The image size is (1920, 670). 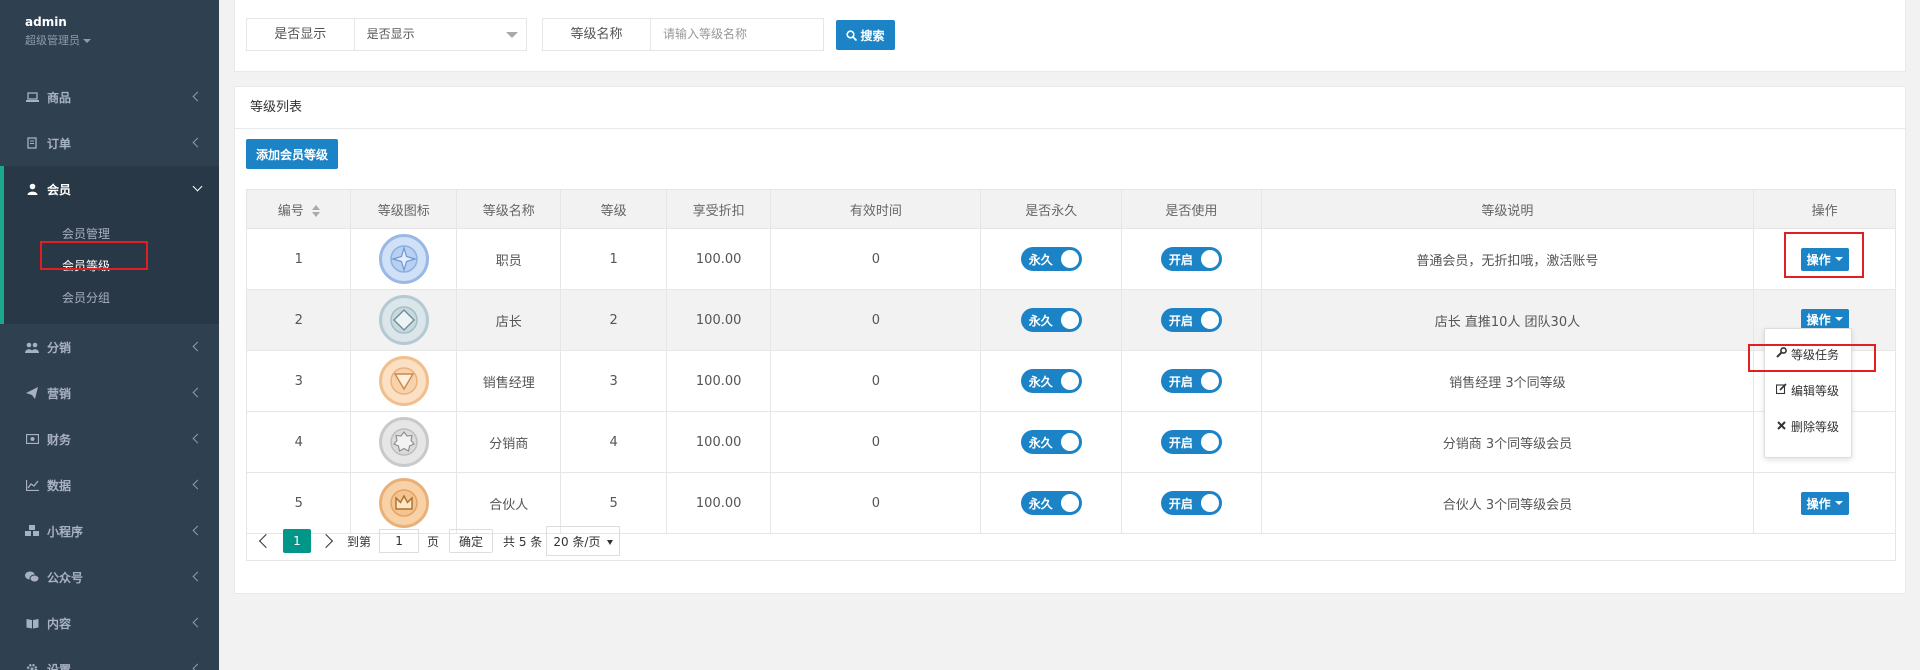 What do you see at coordinates (1781, 391) in the screenshot?
I see `edit-icon` at bounding box center [1781, 391].